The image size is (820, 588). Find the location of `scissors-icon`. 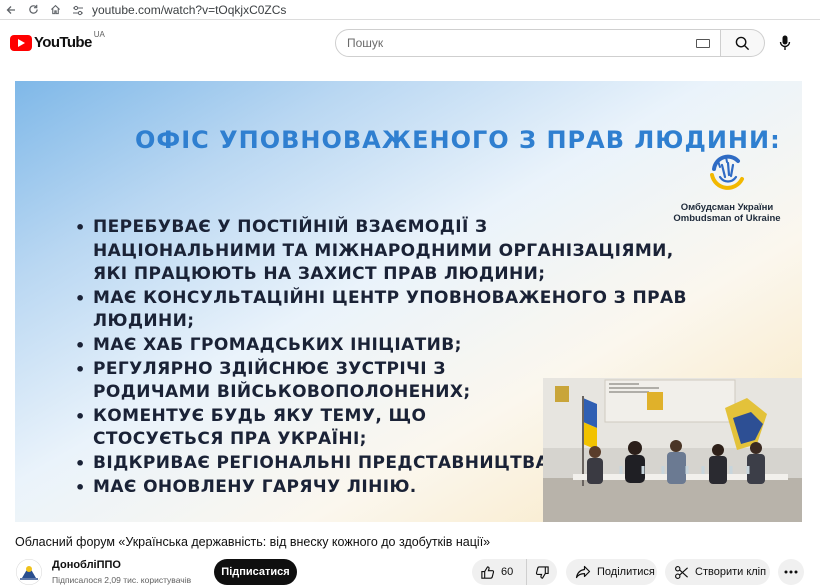

scissors-icon is located at coordinates (681, 572).